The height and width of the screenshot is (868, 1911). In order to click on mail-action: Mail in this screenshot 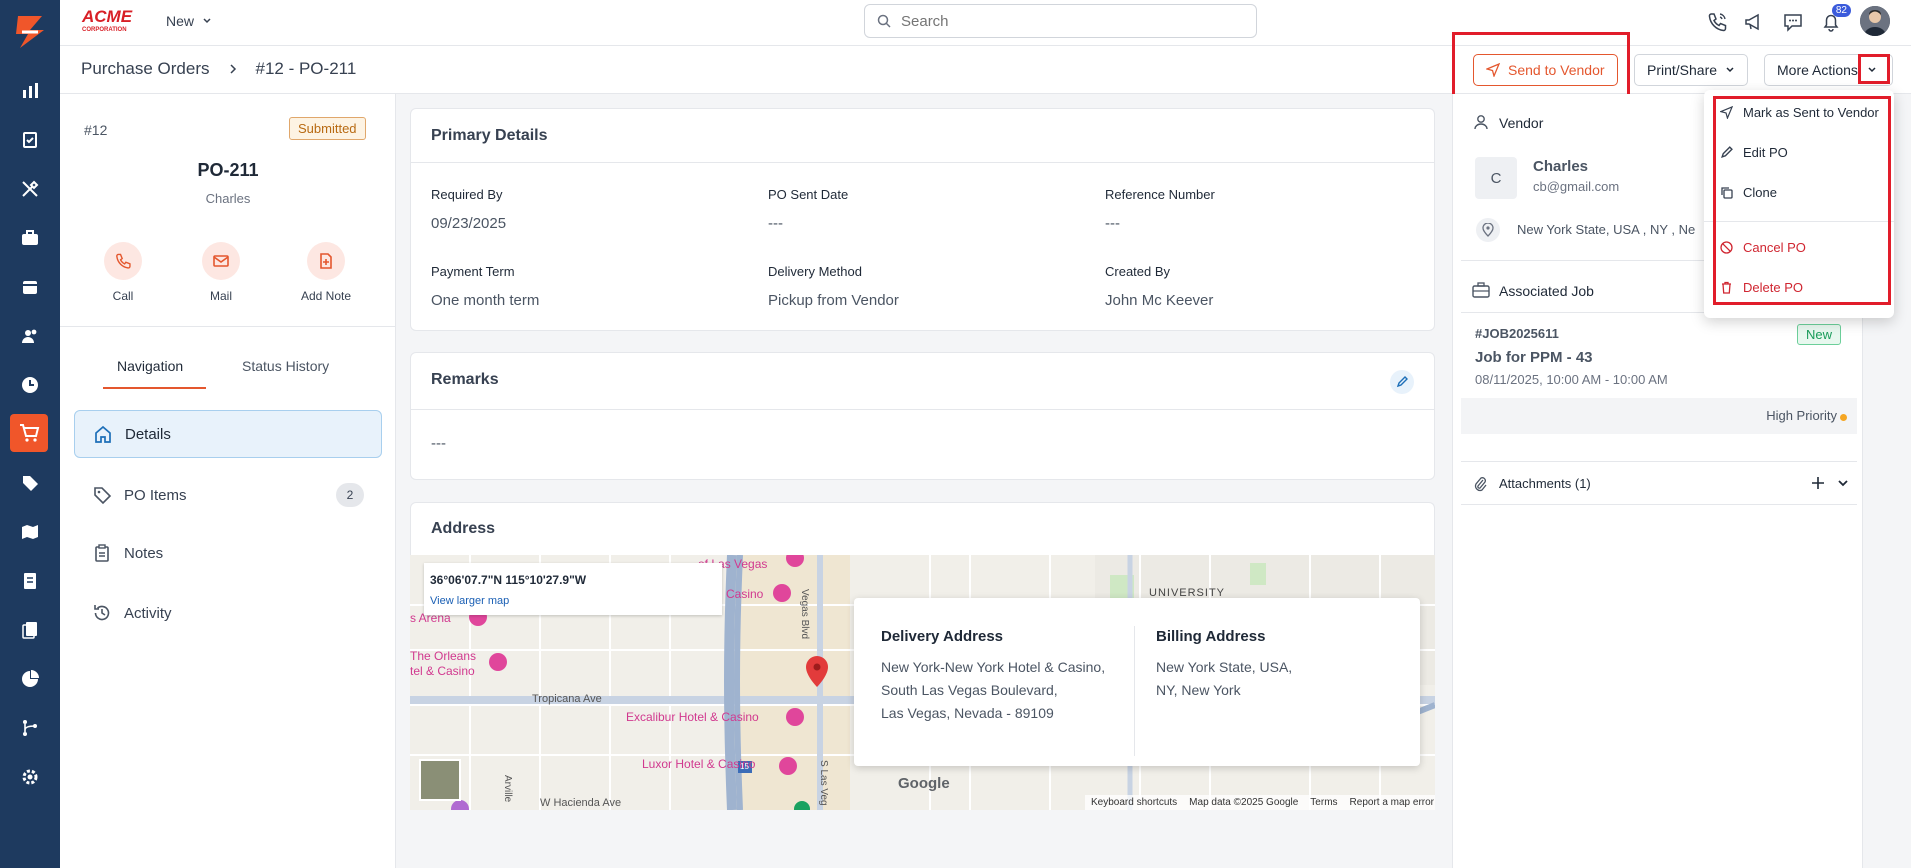, I will do `click(221, 272)`.